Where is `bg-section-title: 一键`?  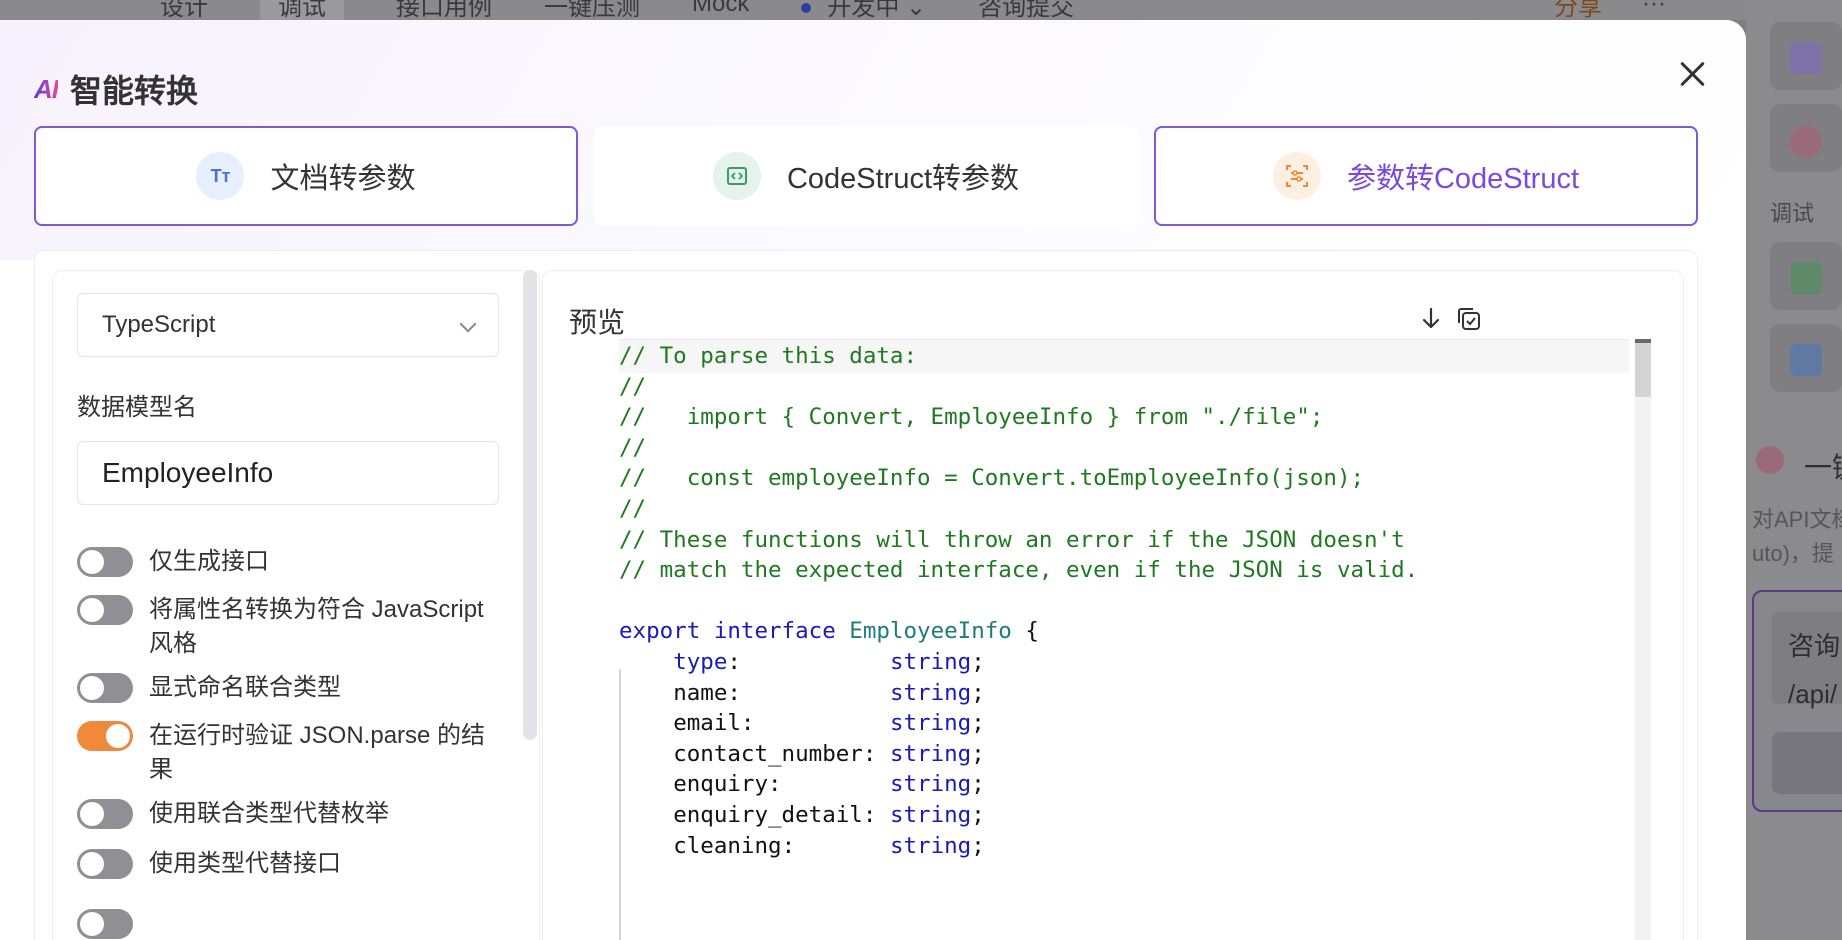 bg-section-title: 一键 is located at coordinates (1823, 467).